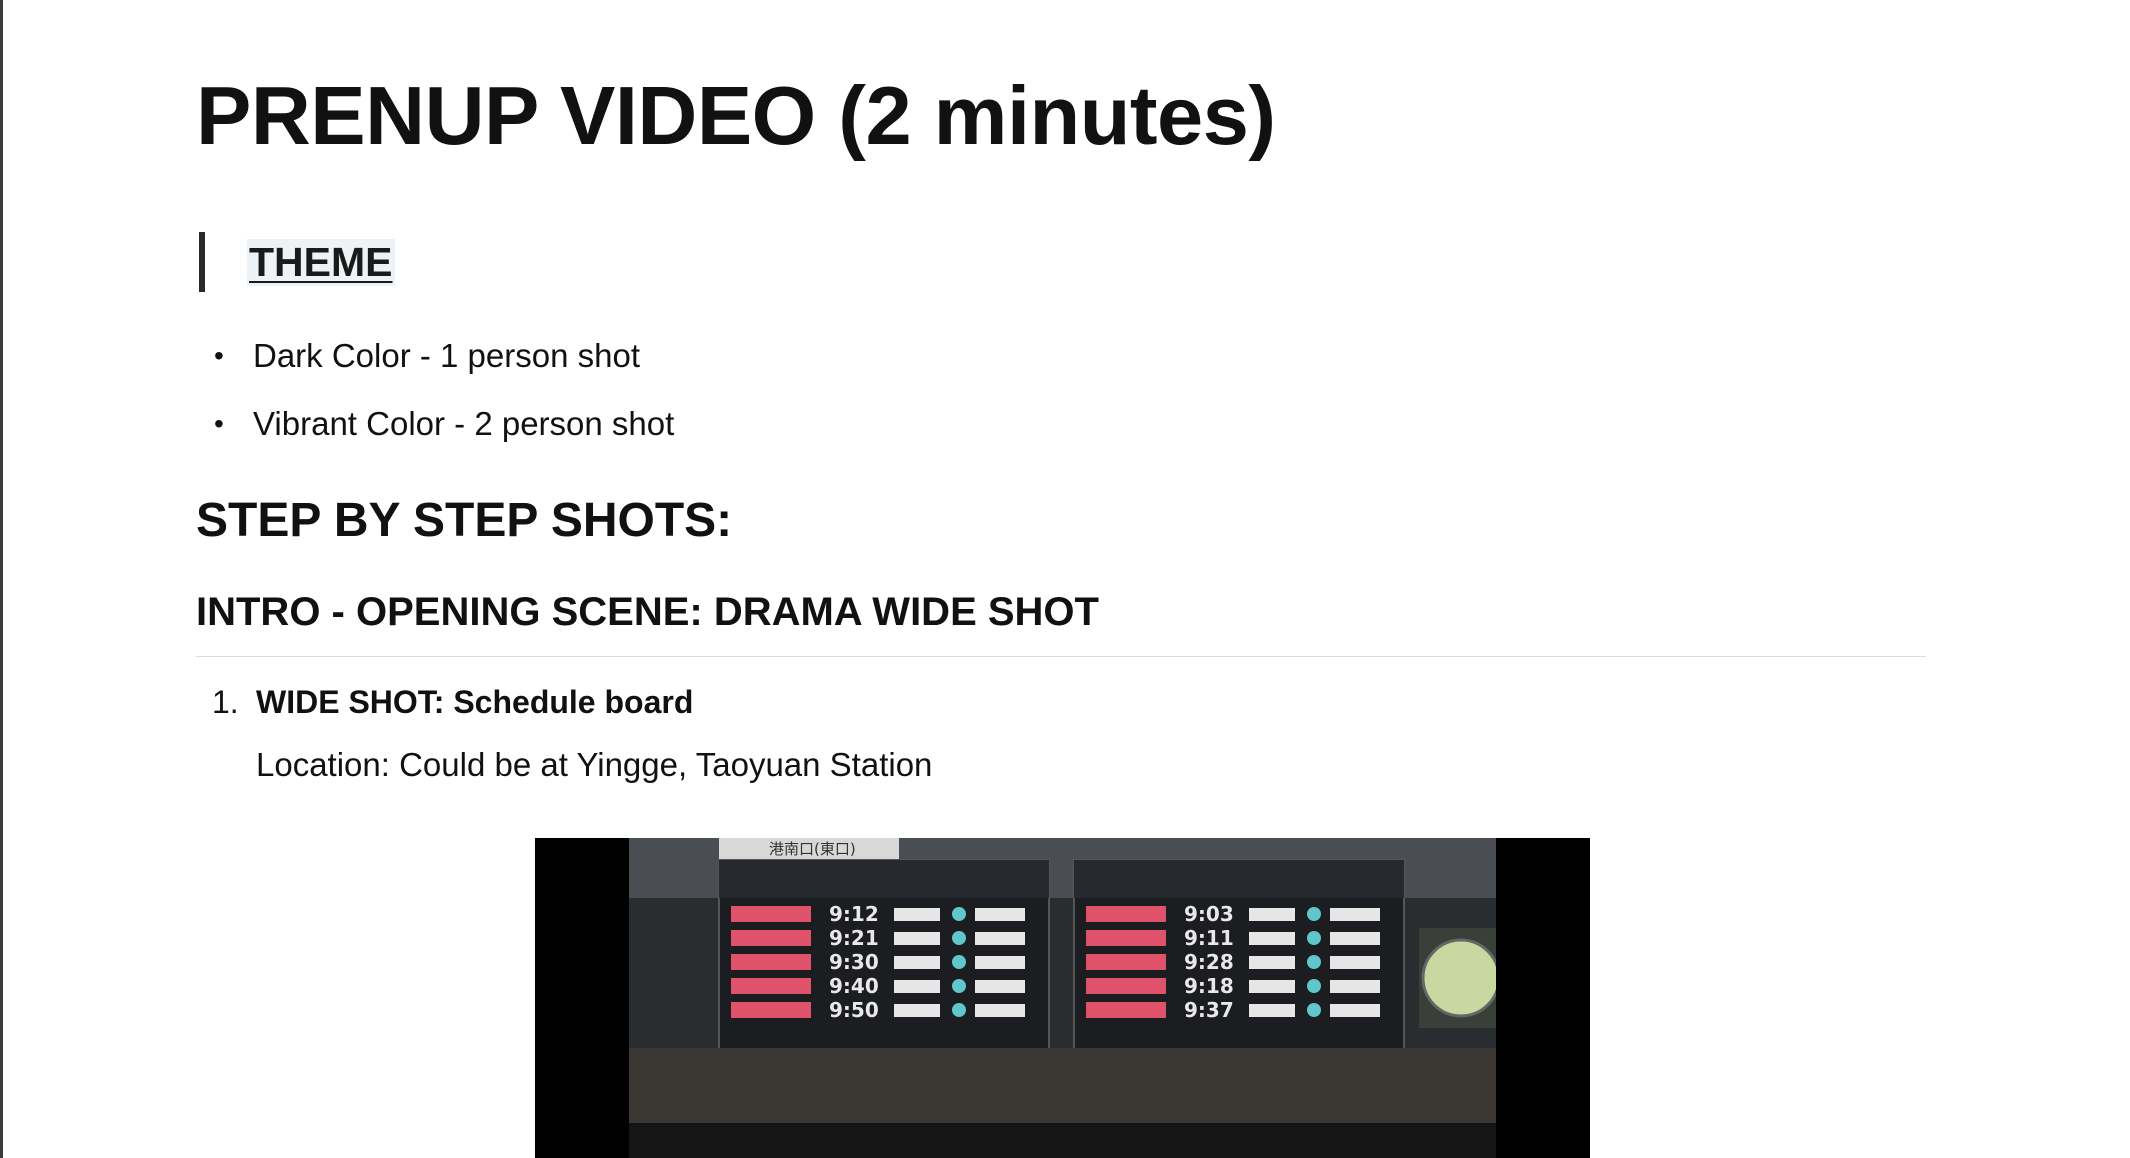 The width and height of the screenshot is (2130, 1158). I want to click on board-time: 9:12, so click(854, 914).